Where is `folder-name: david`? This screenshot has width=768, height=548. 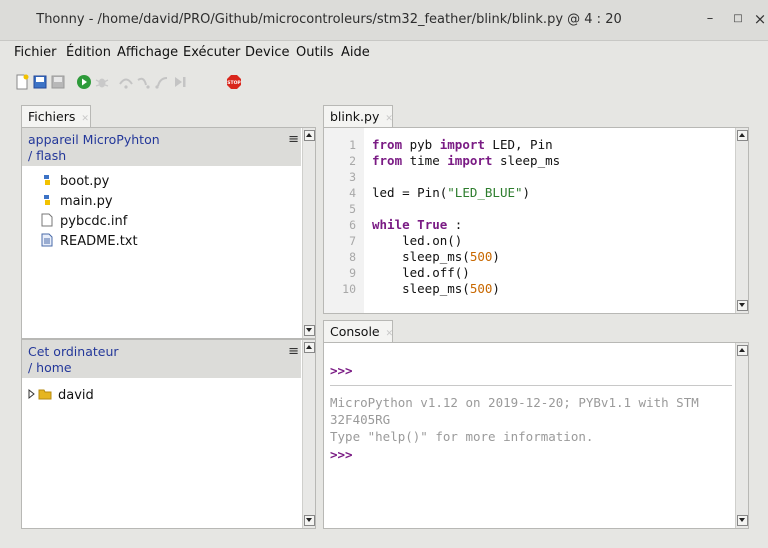
folder-name: david is located at coordinates (76, 395).